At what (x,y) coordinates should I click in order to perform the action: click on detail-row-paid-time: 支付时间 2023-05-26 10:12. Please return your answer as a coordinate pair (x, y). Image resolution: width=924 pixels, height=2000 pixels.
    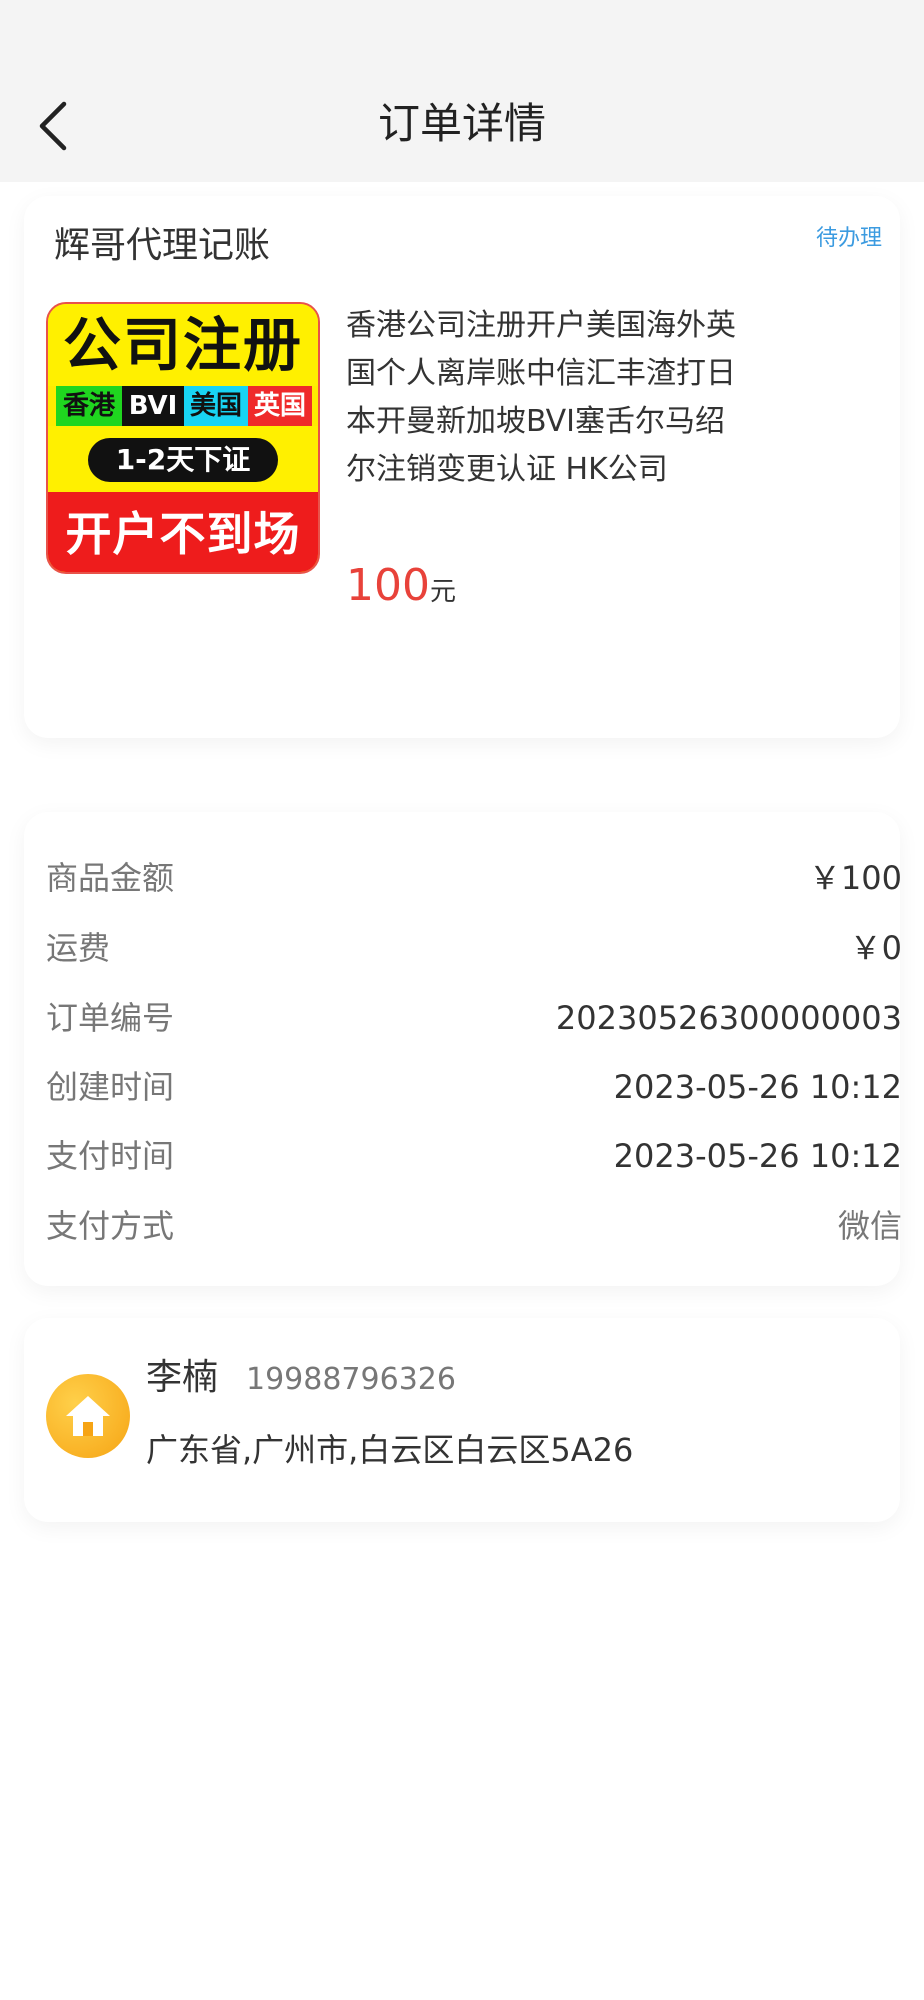
    Looking at the image, I should click on (474, 1156).